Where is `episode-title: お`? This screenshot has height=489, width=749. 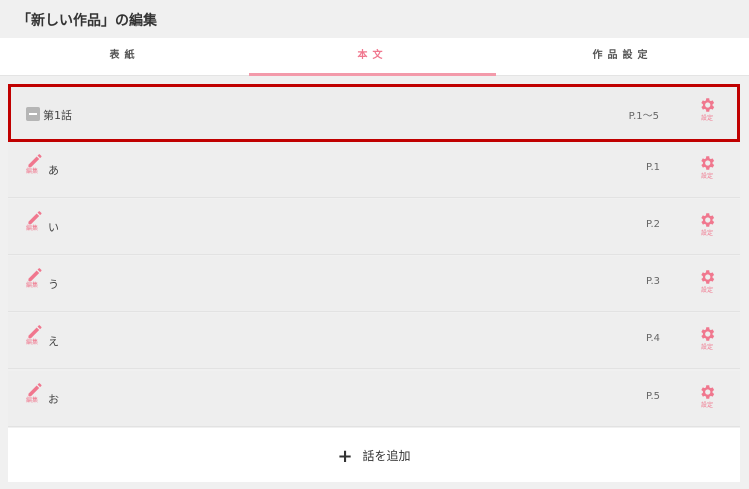 episode-title: お is located at coordinates (53, 399).